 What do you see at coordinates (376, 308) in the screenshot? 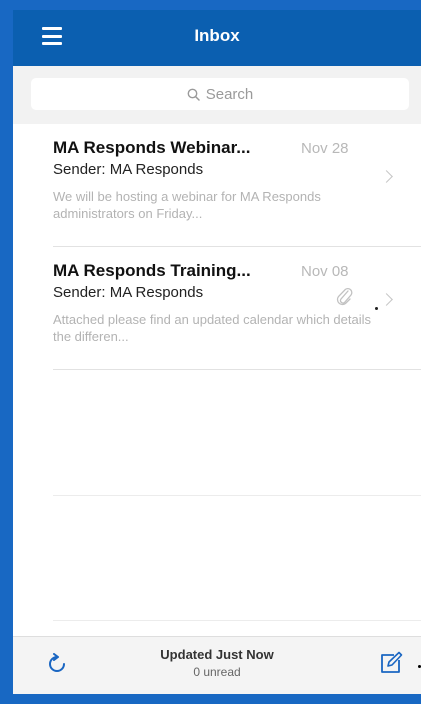
I see `unread-dot` at bounding box center [376, 308].